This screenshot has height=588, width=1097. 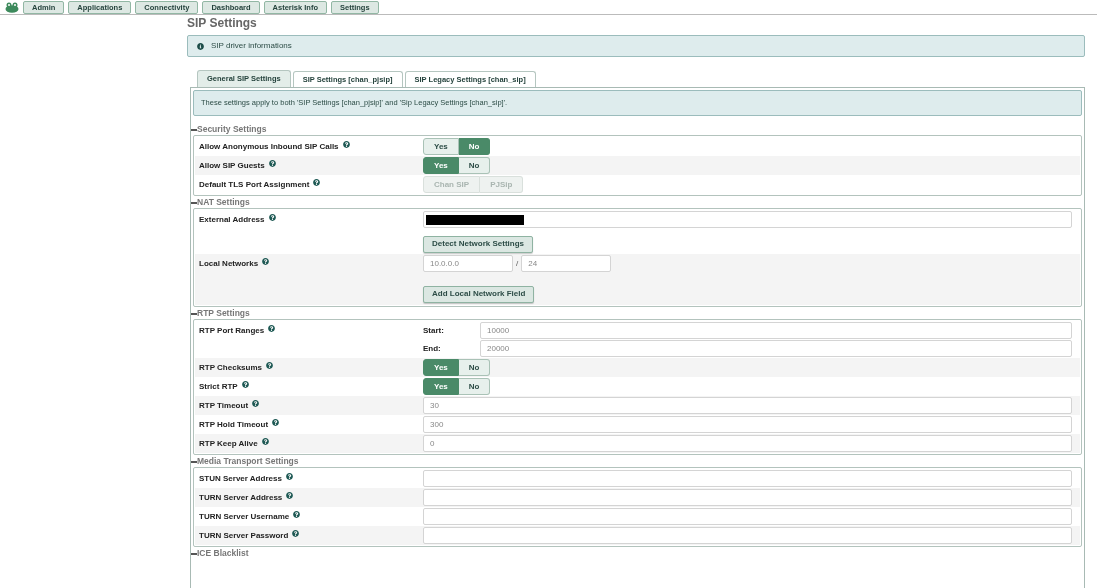 I want to click on setting-label: Default TLS Port Assignment, so click(x=254, y=185).